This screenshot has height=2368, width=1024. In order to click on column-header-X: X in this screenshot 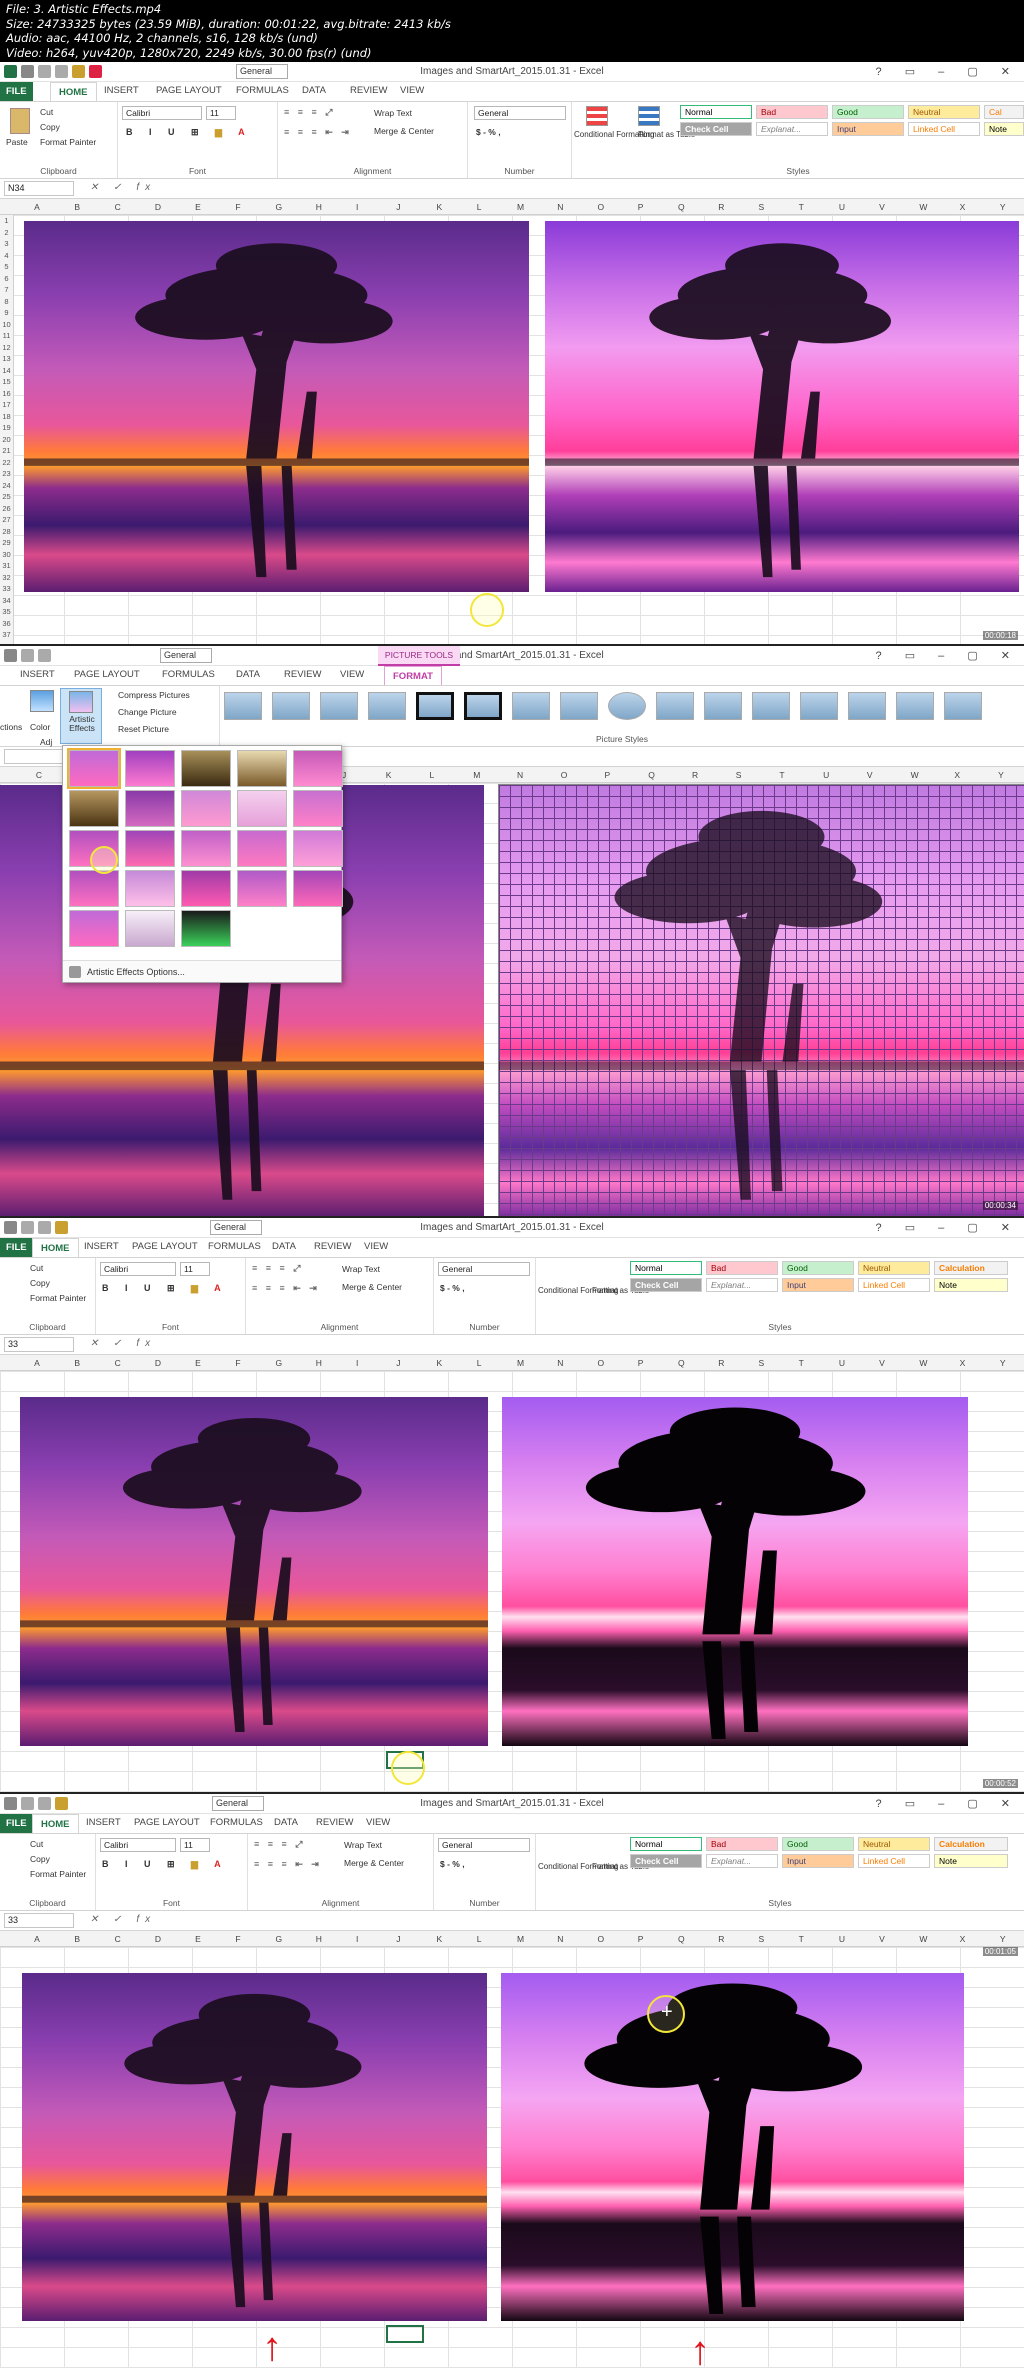, I will do `click(963, 1939)`.